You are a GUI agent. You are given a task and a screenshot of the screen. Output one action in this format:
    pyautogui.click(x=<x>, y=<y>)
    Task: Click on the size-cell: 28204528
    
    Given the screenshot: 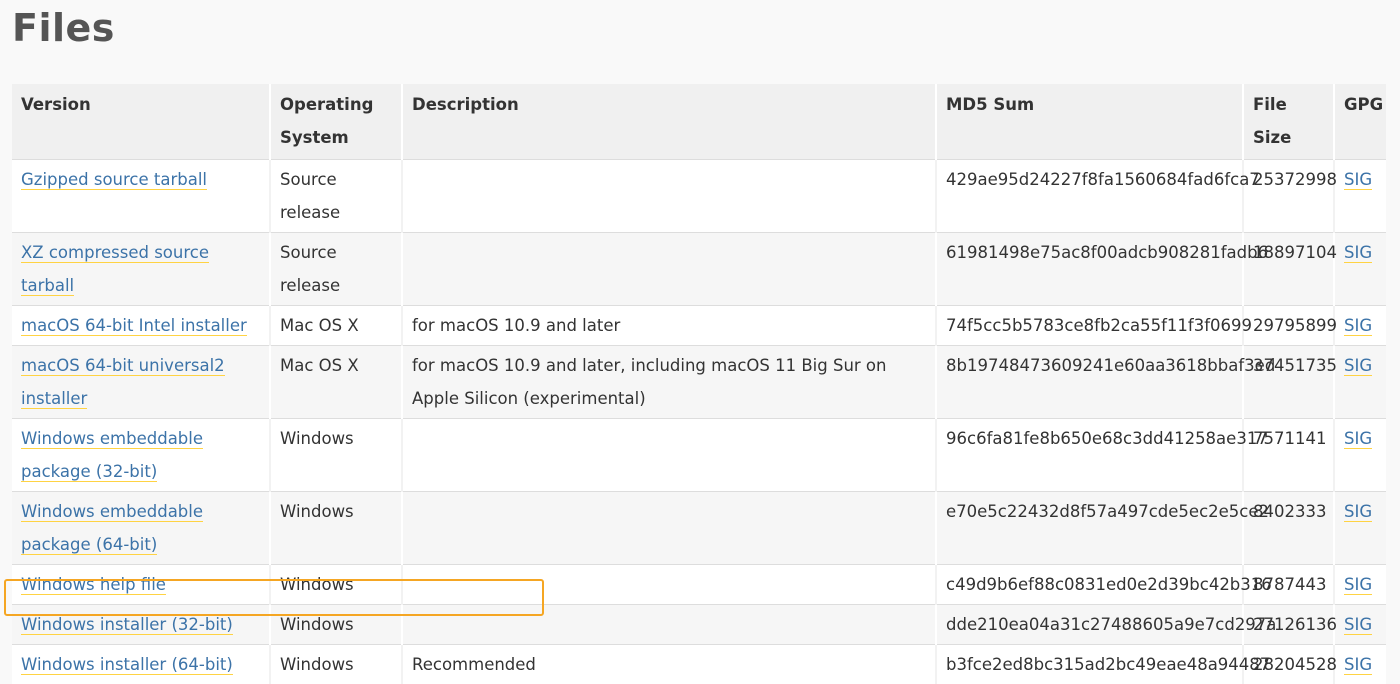 What is the action you would take?
    pyautogui.click(x=1288, y=664)
    